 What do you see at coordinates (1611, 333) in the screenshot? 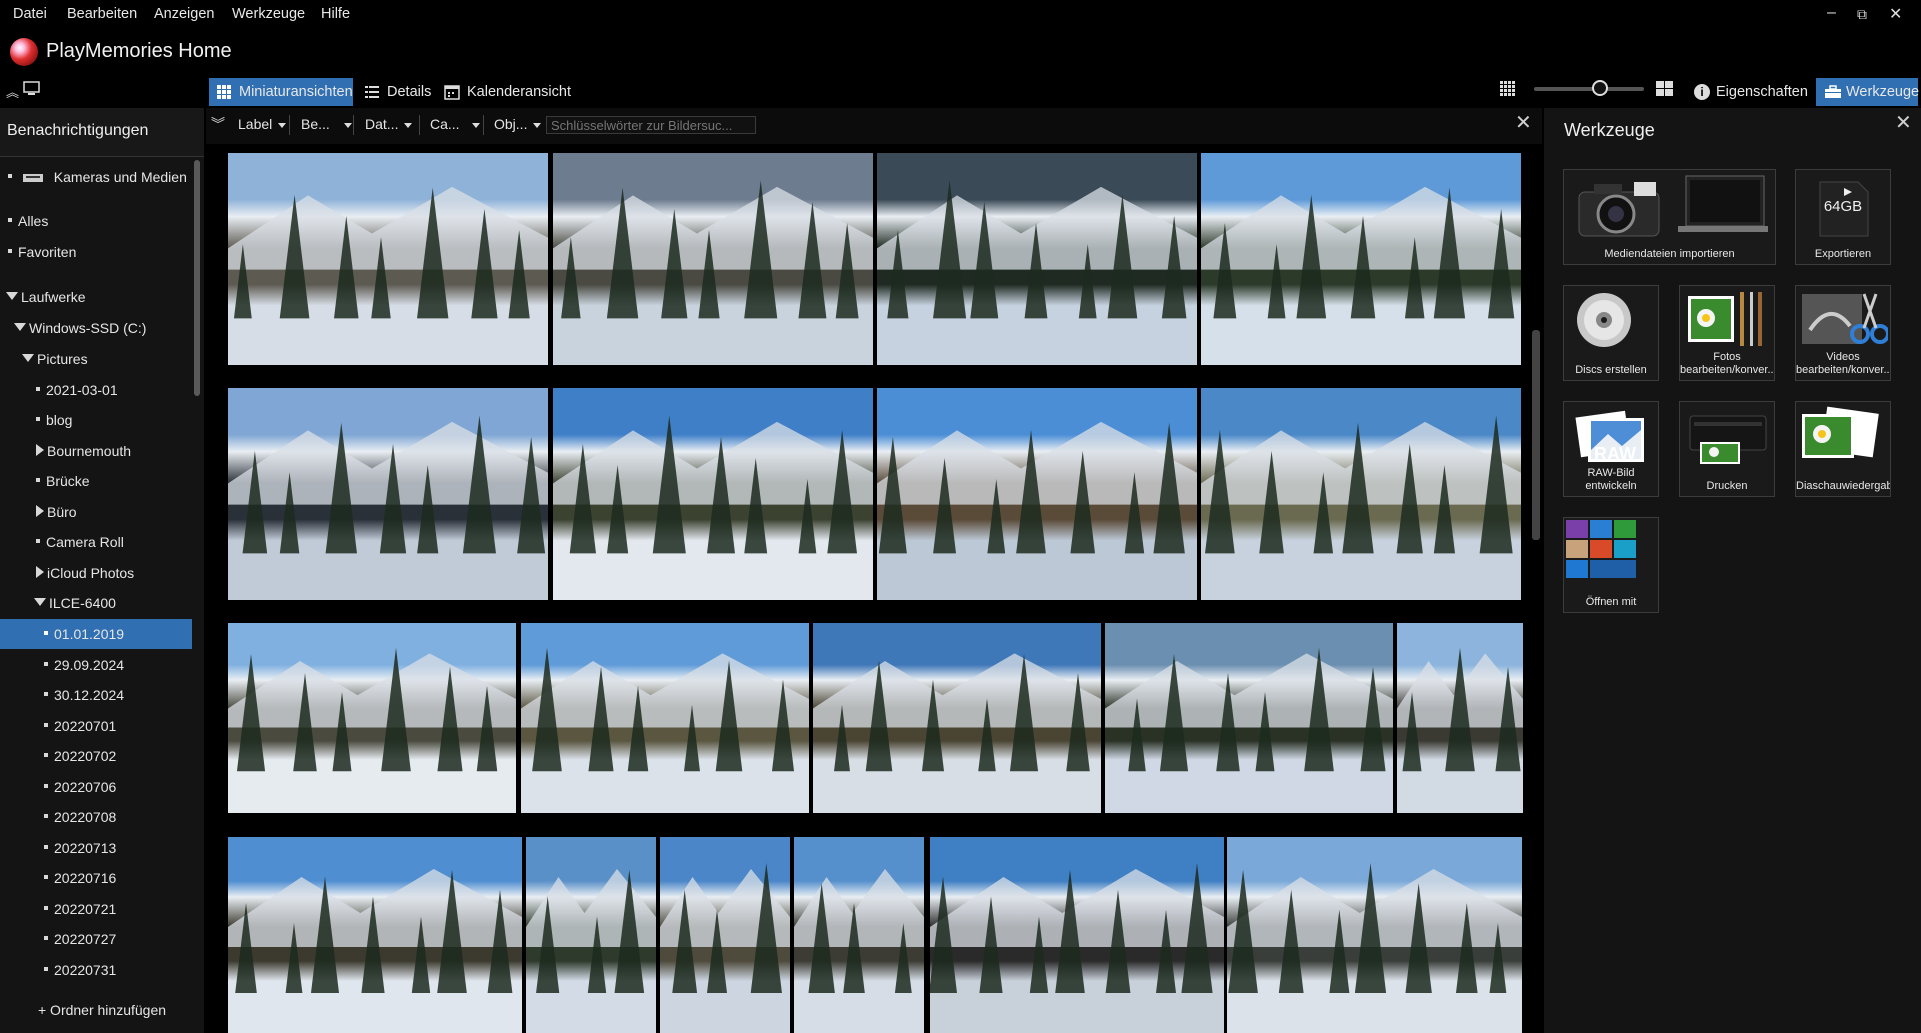
I see `tool-create-discs: Discs erstellen` at bounding box center [1611, 333].